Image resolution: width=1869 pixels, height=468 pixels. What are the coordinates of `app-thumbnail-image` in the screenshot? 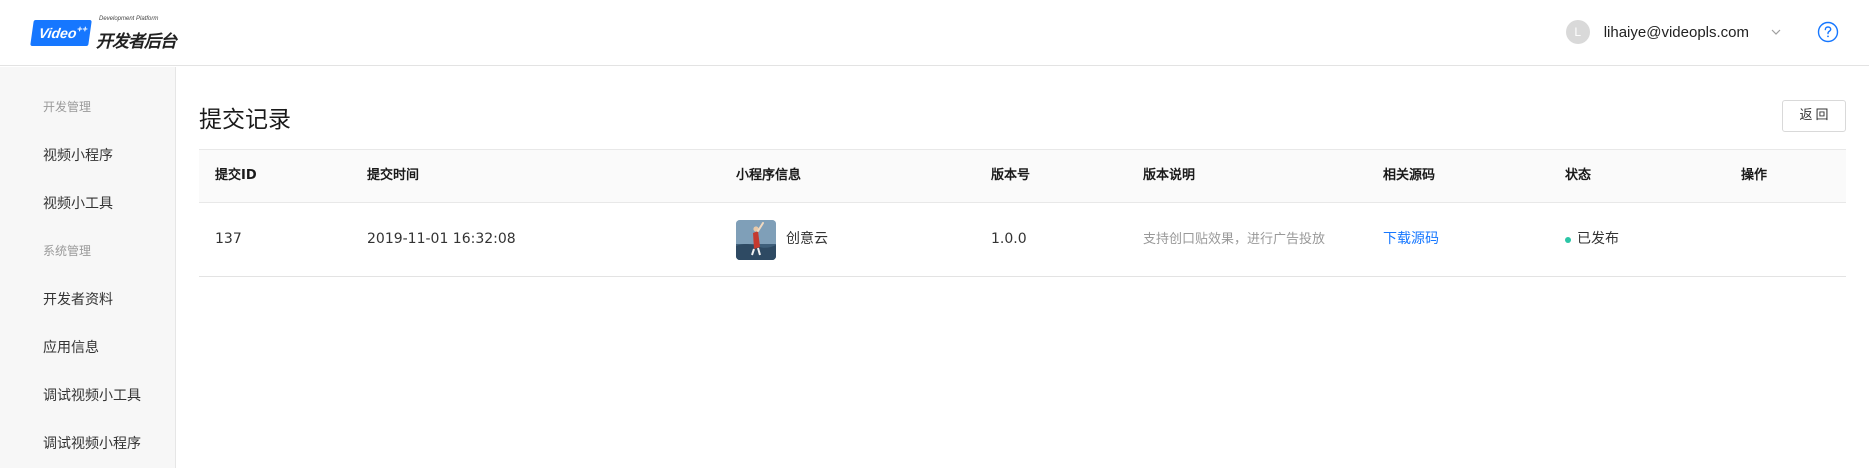 It's located at (756, 239).